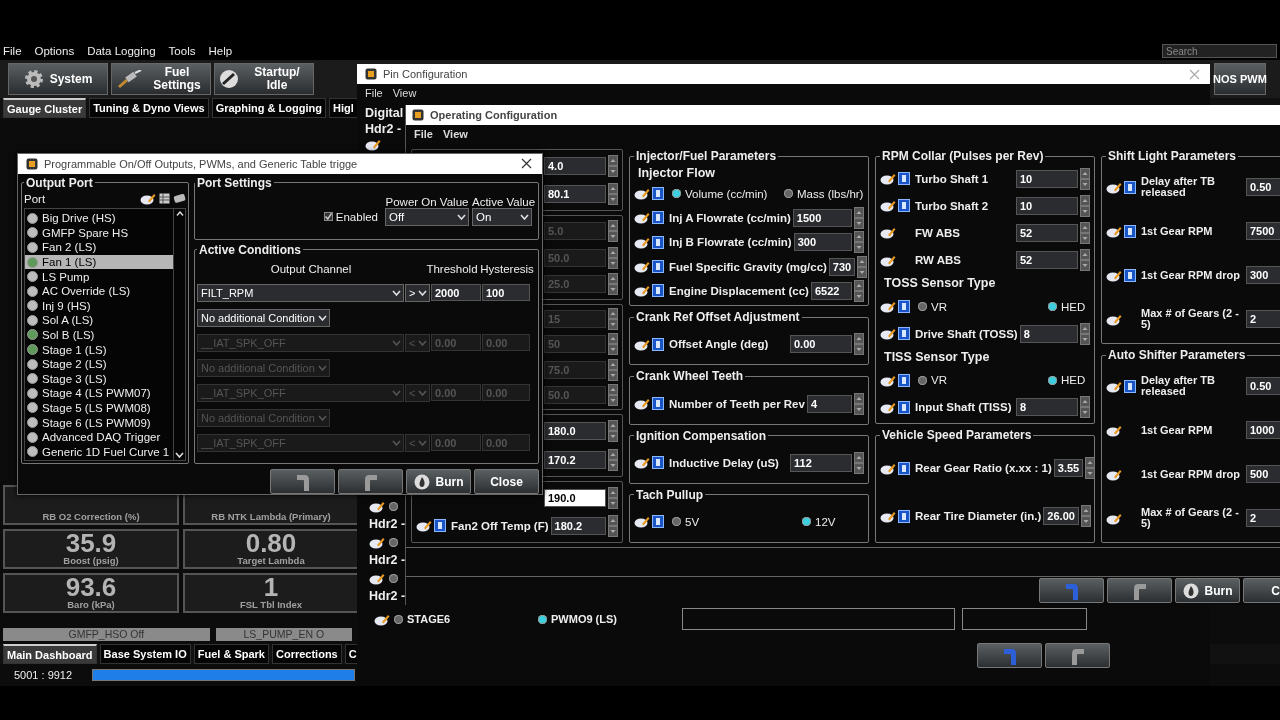 This screenshot has height=720, width=1280. I want to click on port-item: Stage 1 (LS), so click(99, 349).